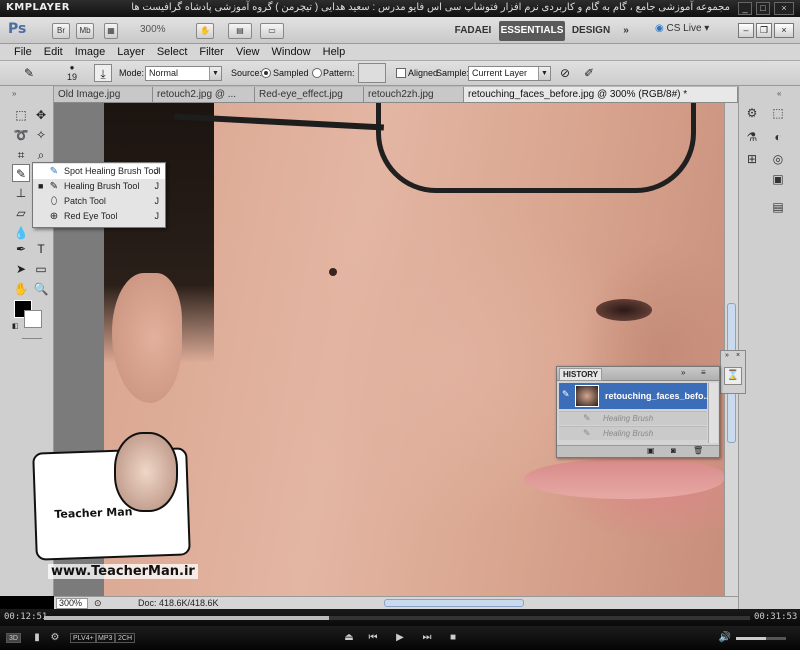  Describe the element at coordinates (272, 31) in the screenshot. I see `screen-mode-icon: ▭` at that location.